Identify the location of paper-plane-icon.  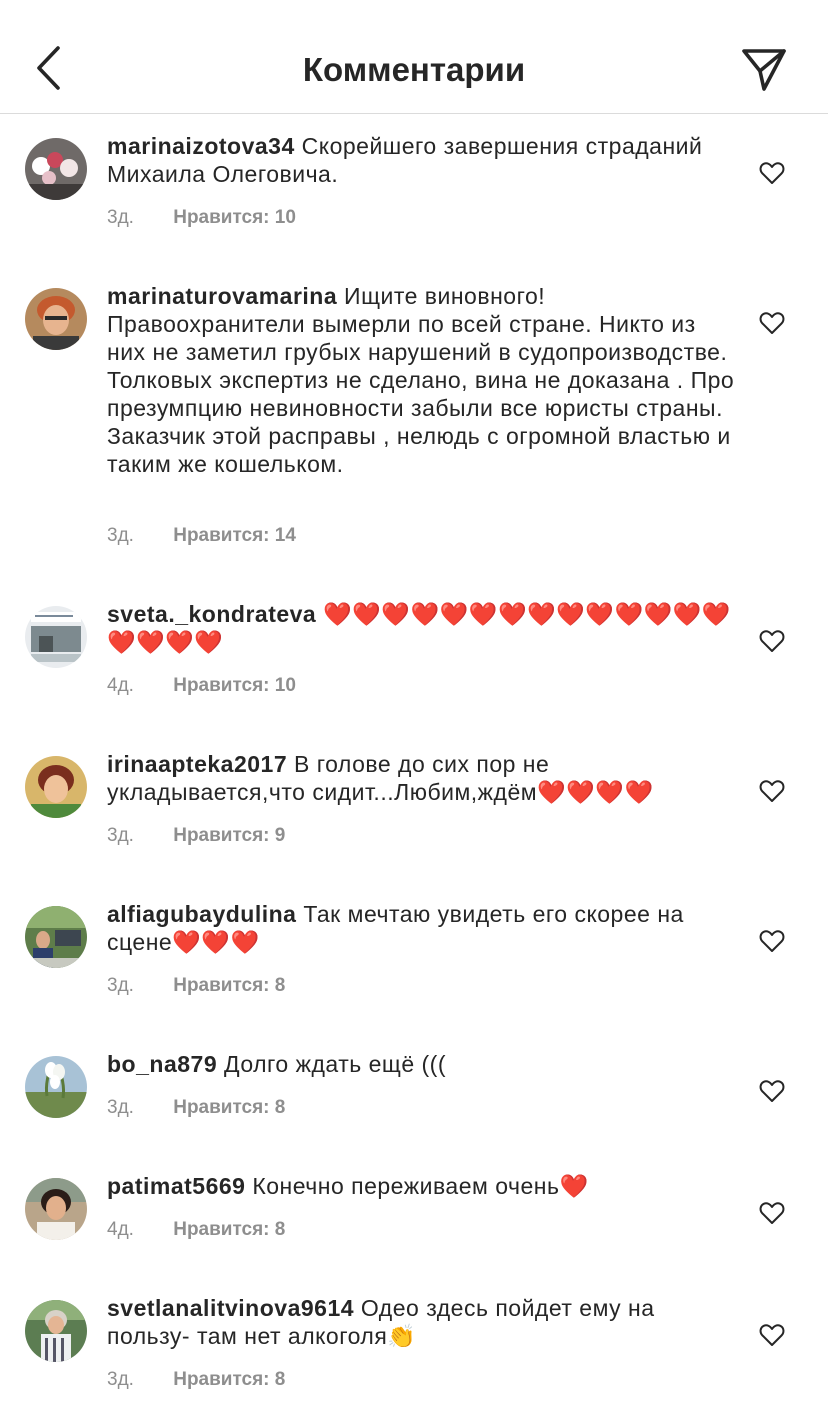
(764, 70).